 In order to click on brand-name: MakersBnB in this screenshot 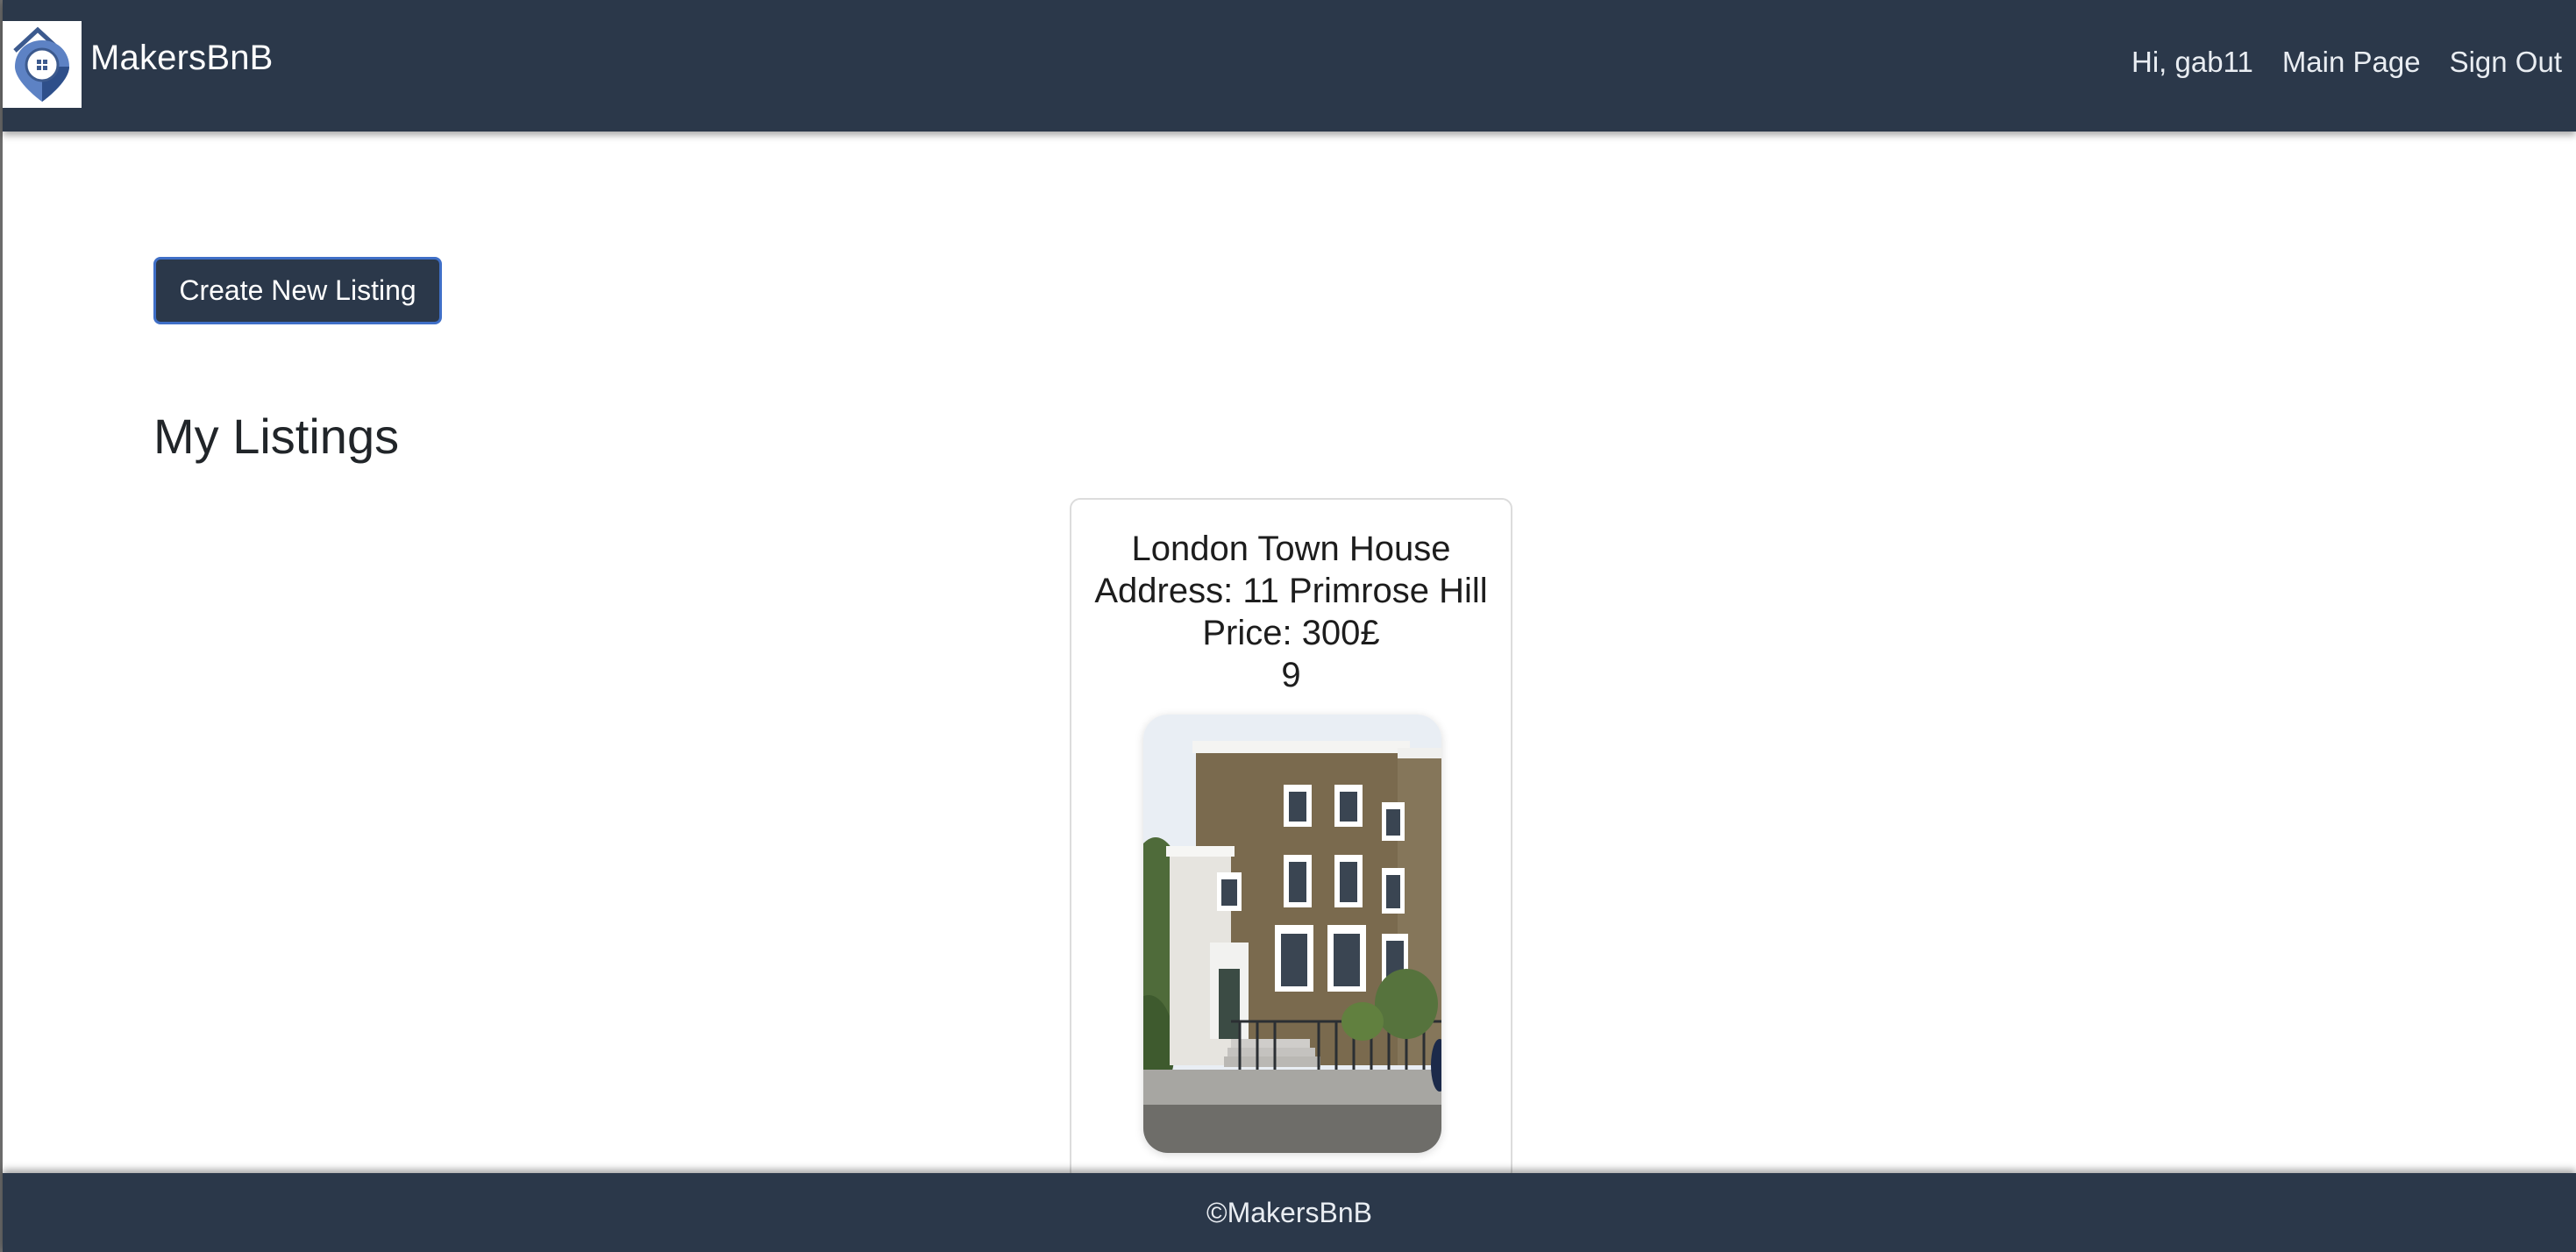, I will do `click(182, 59)`.